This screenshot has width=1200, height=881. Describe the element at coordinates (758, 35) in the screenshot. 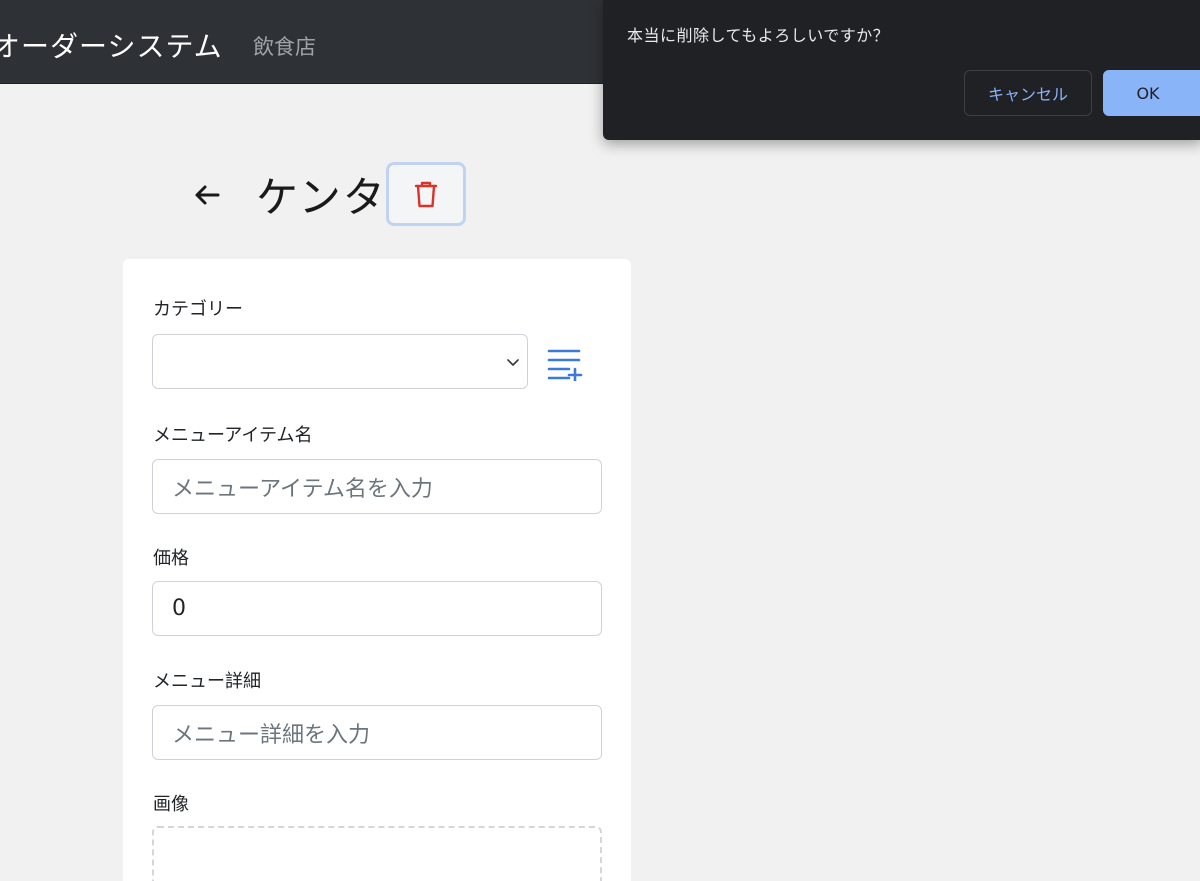

I see `dialog-message: 本当に削除してもよろしいですか？` at that location.